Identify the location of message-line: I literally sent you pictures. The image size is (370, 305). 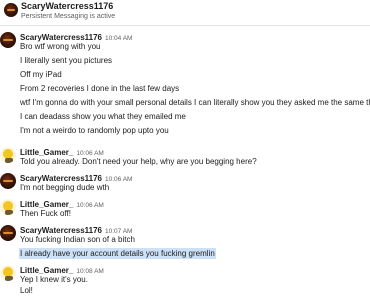
(66, 60).